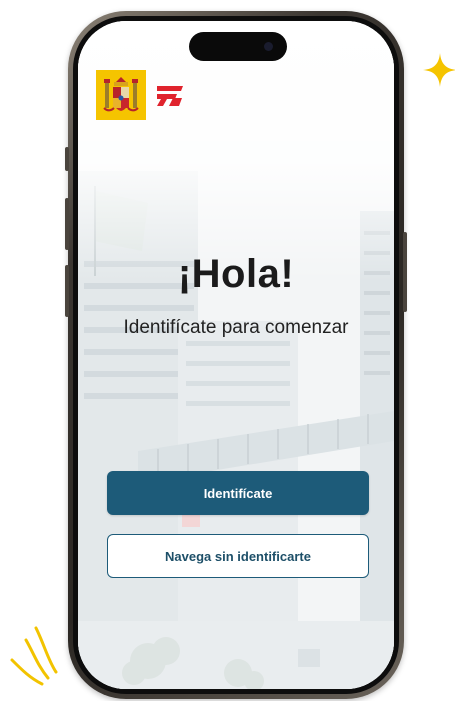 Image resolution: width=455 pixels, height=701 pixels. What do you see at coordinates (67, 224) in the screenshot?
I see `phone-volume-up-button` at bounding box center [67, 224].